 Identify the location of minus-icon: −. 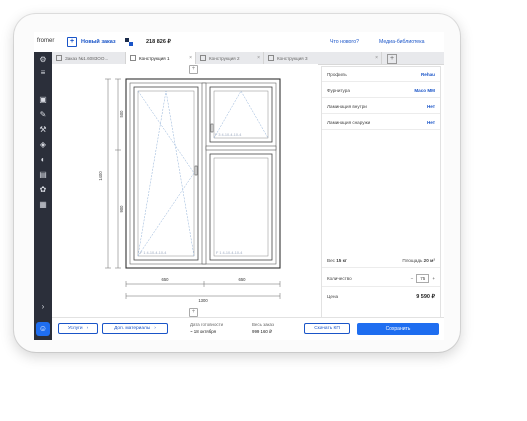
(412, 278).